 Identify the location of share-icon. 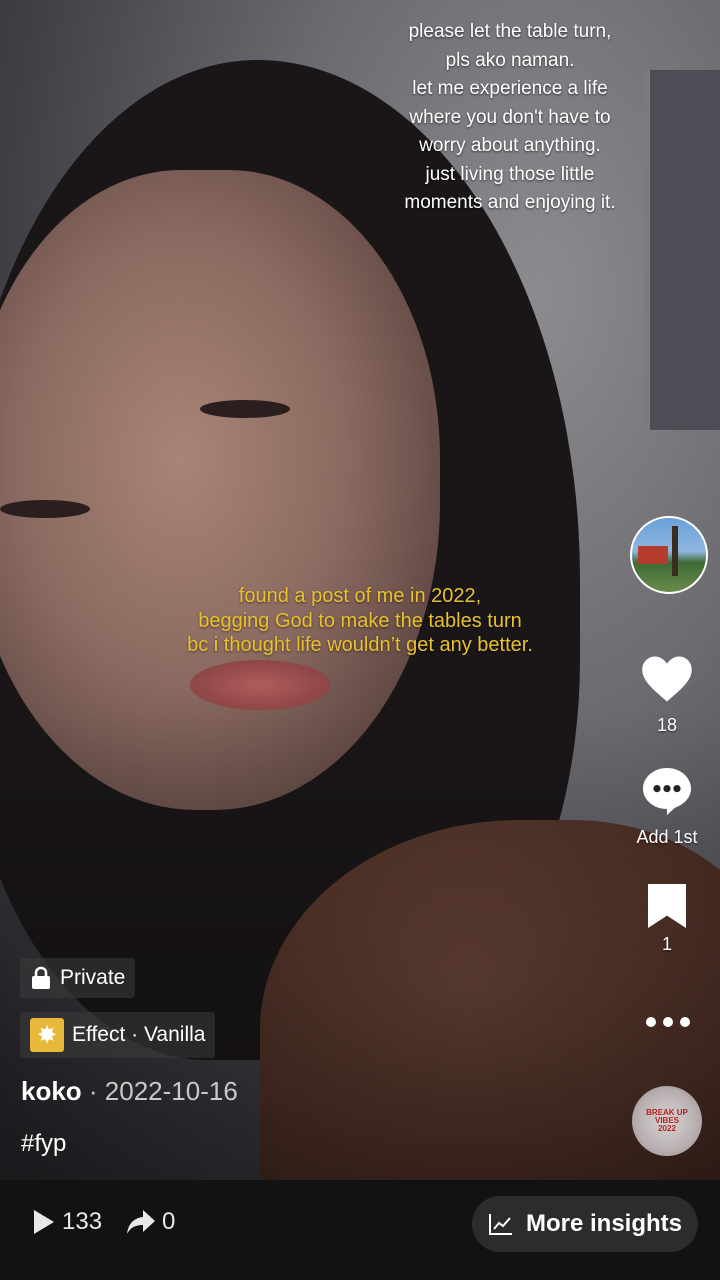
(141, 1222).